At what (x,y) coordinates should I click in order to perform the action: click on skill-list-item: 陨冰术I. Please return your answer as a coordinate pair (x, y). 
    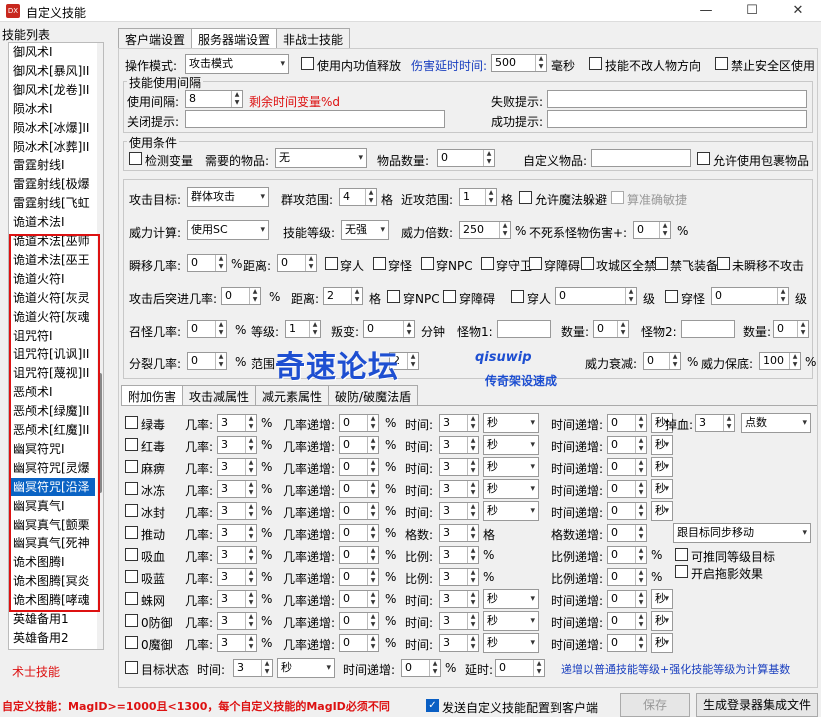
    Looking at the image, I should click on (56, 109).